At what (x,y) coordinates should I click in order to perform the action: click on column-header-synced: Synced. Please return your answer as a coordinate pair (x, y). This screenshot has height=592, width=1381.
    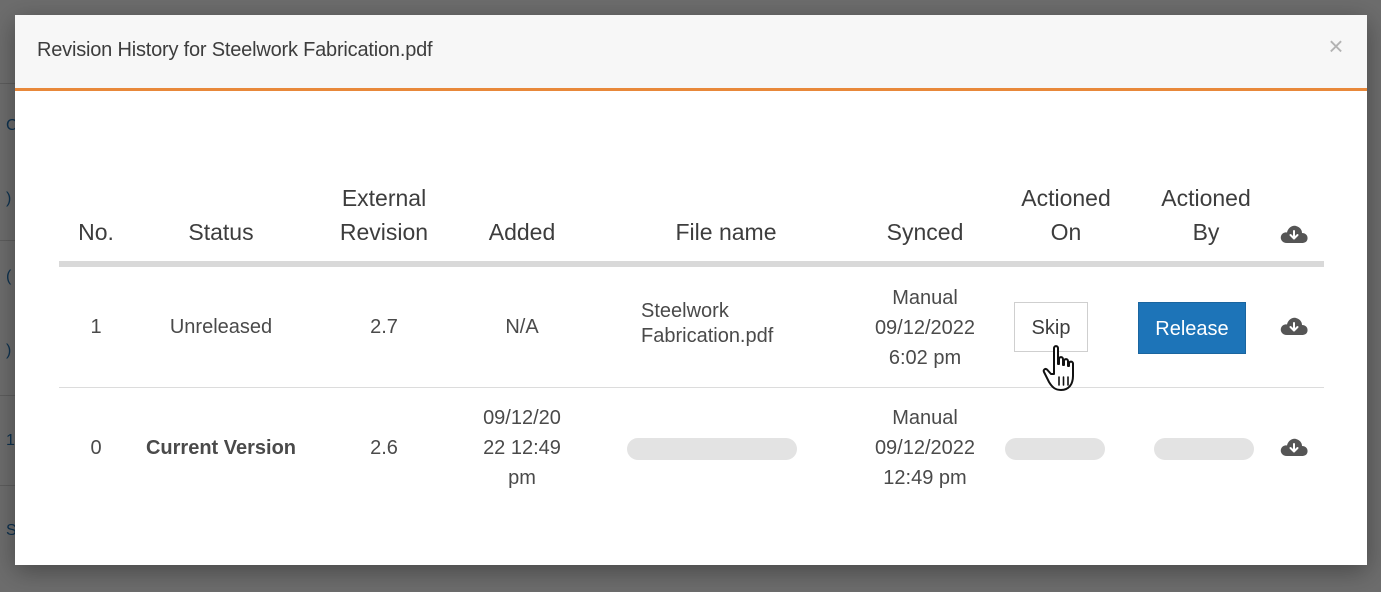
    Looking at the image, I should click on (925, 232).